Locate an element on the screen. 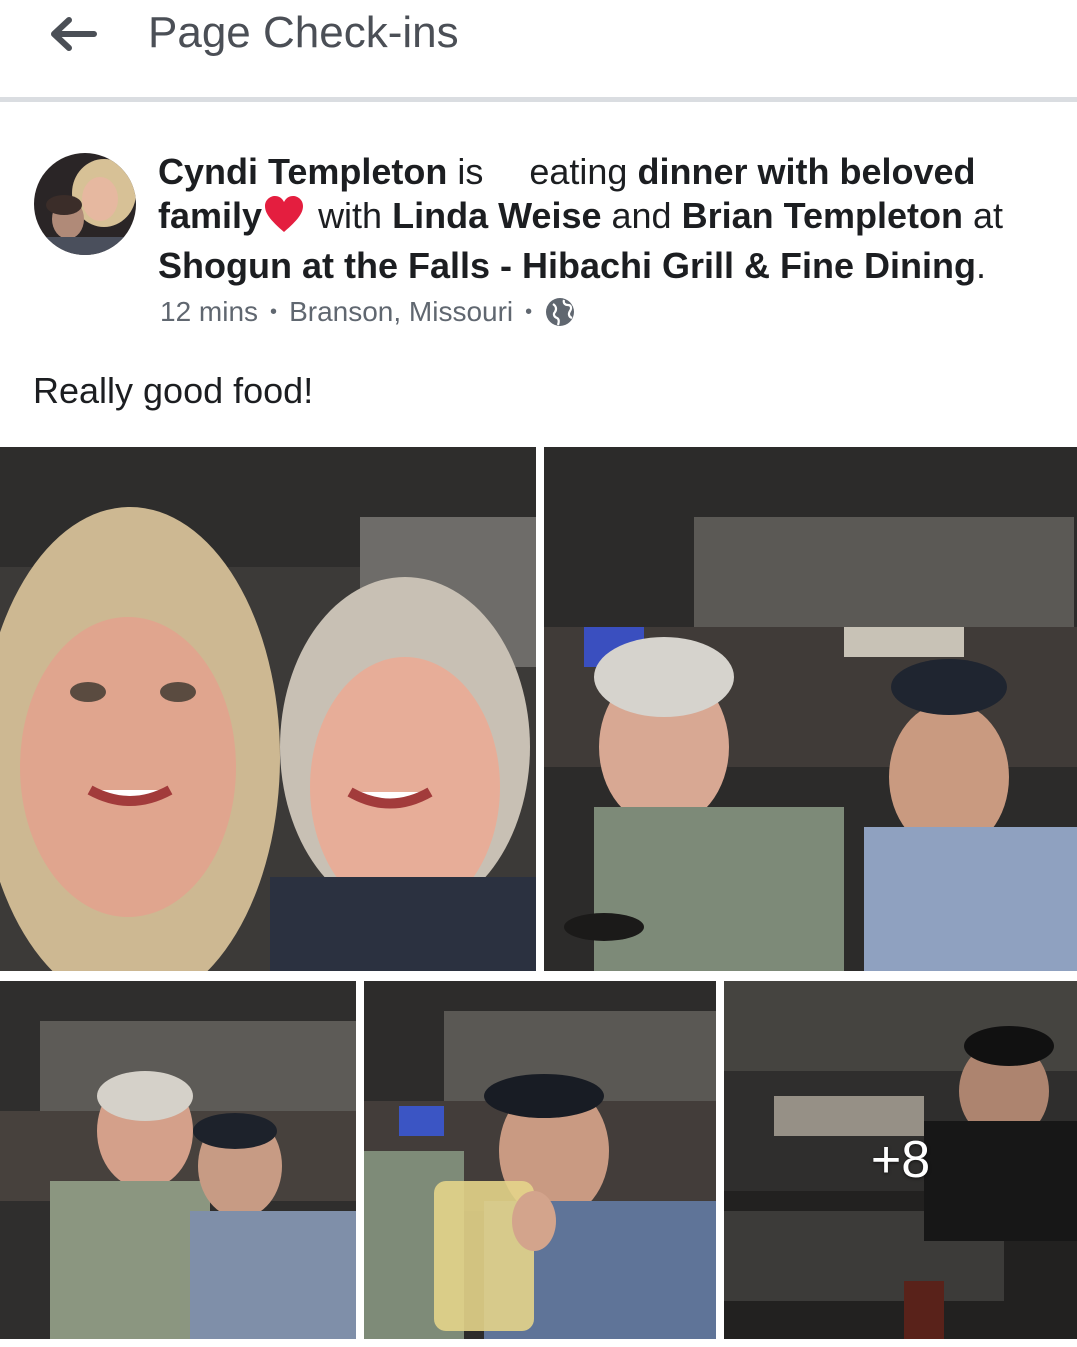  with-word: with is located at coordinates (350, 215).